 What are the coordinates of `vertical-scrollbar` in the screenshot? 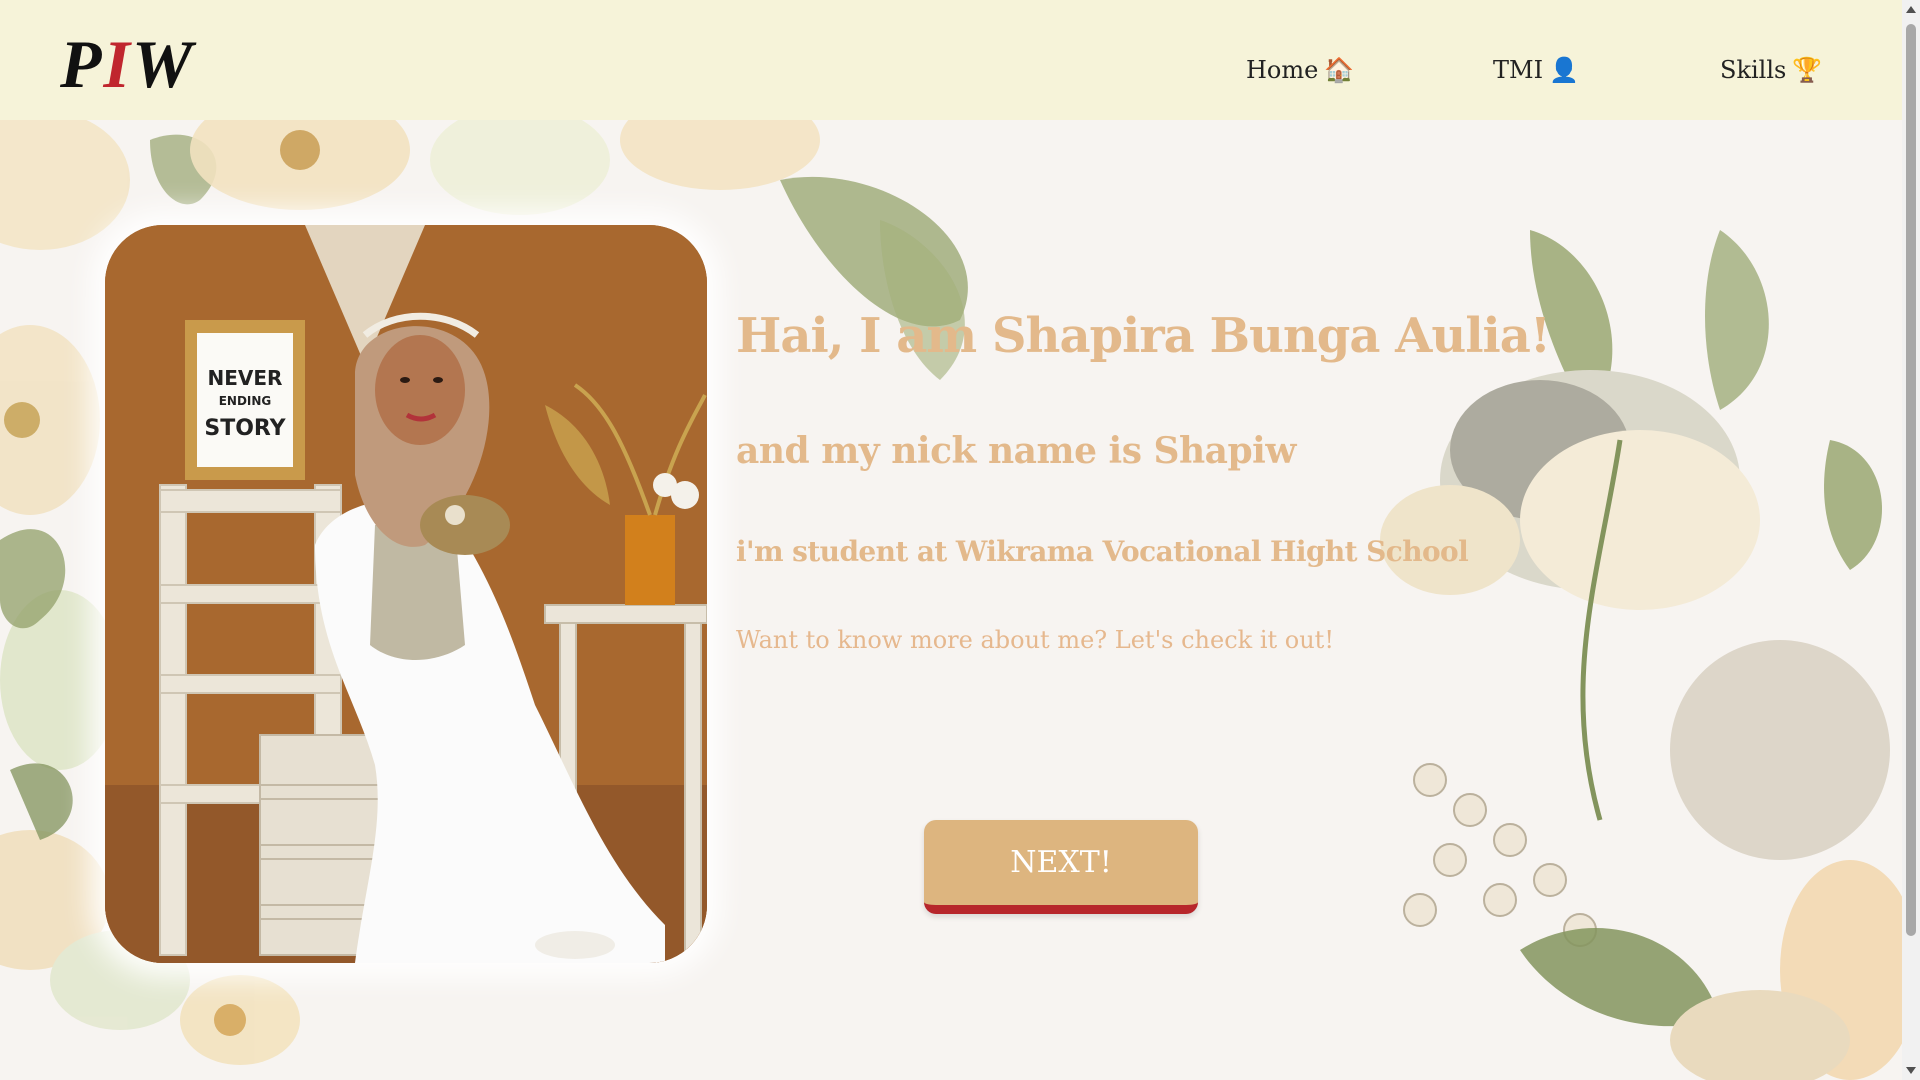 It's located at (1911, 540).